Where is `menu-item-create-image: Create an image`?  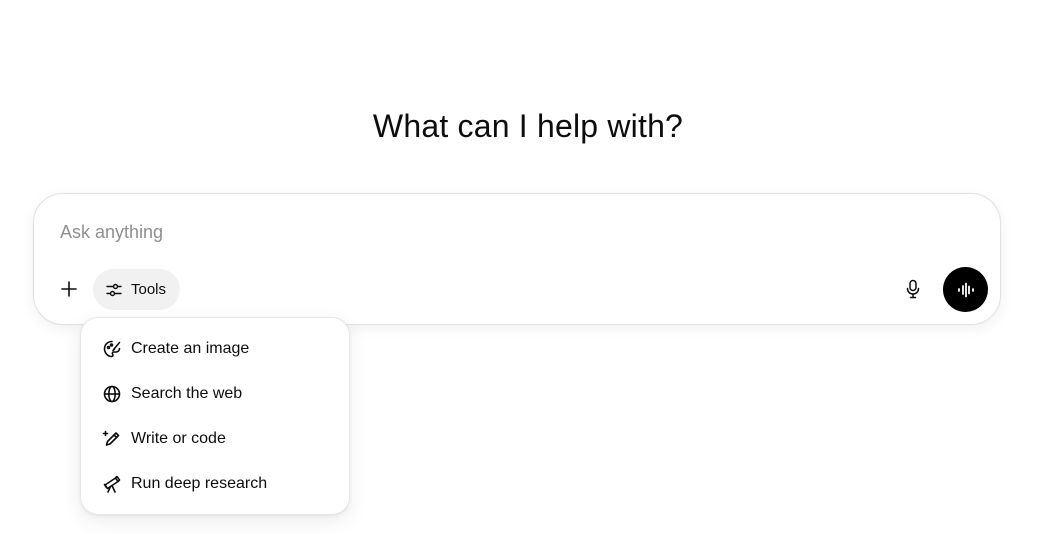 menu-item-create-image: Create an image is located at coordinates (215, 348).